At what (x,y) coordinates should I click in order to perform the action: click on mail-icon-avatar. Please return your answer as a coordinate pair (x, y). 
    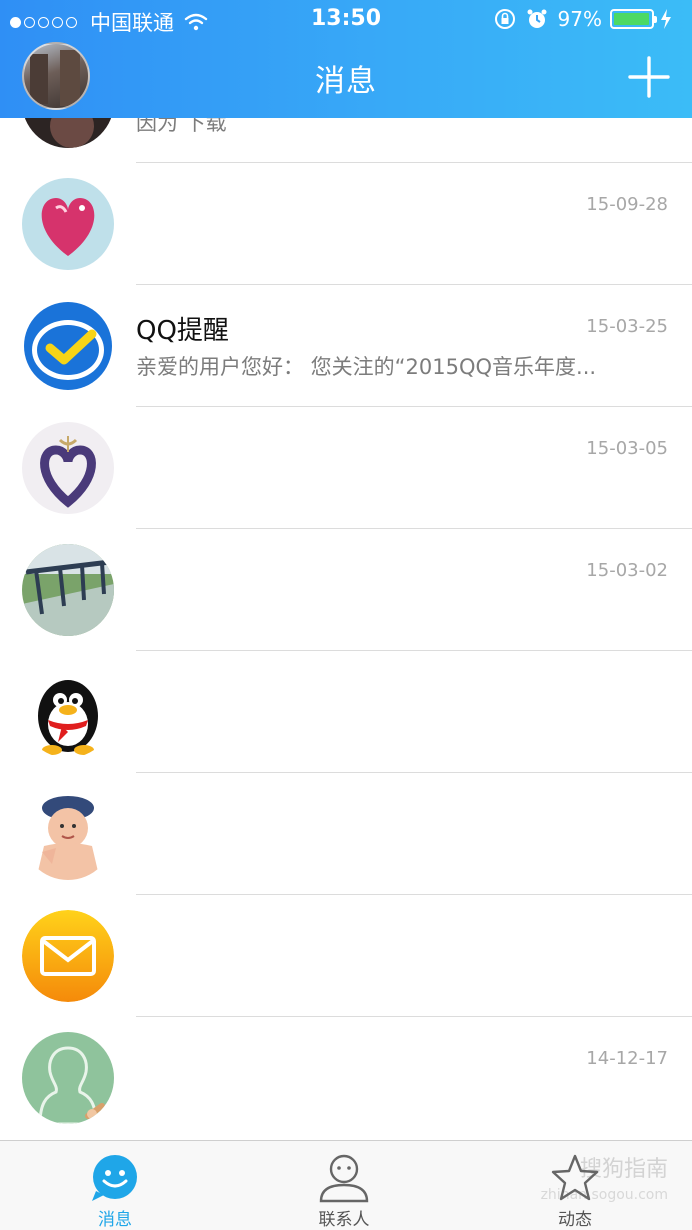
    Looking at the image, I should click on (68, 956).